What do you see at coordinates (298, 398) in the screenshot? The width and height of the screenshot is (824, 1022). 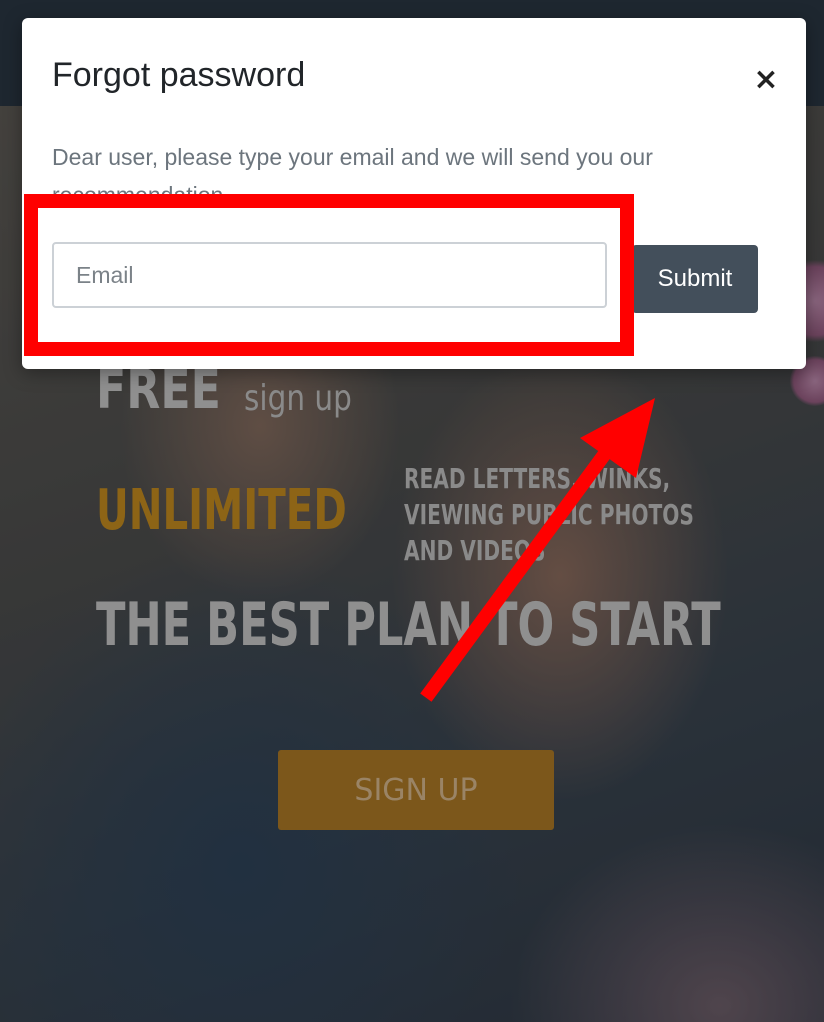 I see `hero-signup-small-label: sign up` at bounding box center [298, 398].